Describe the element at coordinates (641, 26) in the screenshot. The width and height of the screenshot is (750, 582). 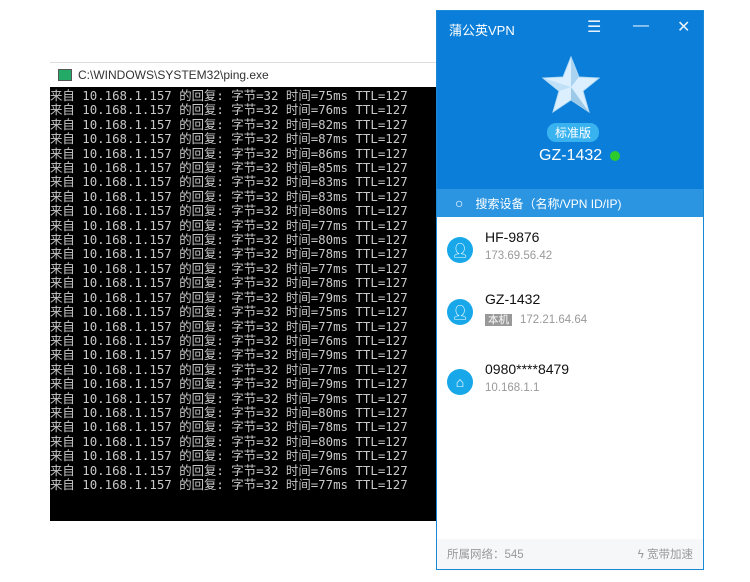
I see `minimize-icon: —` at that location.